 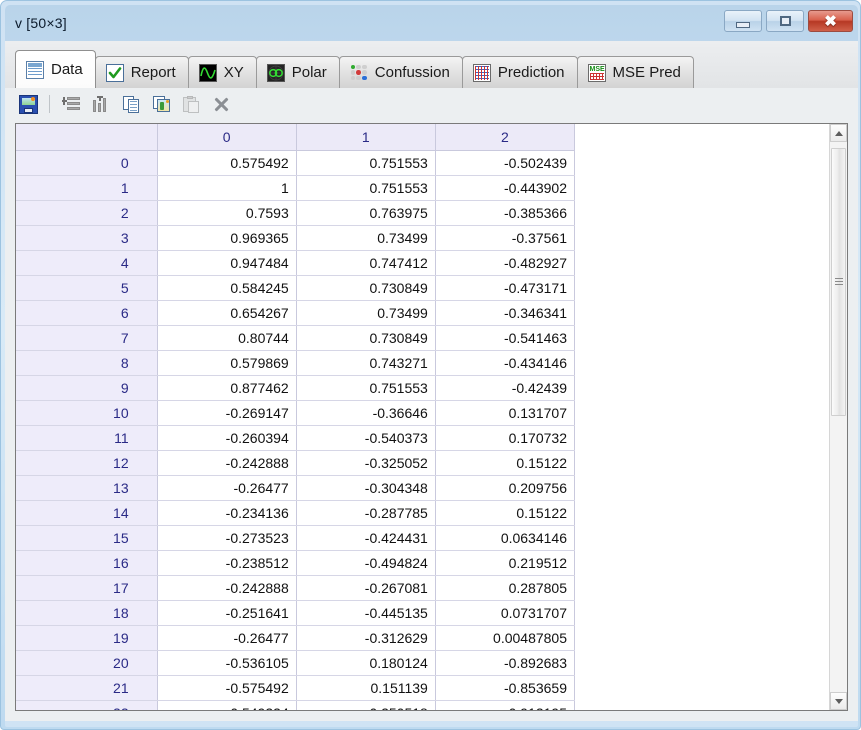 What do you see at coordinates (366, 513) in the screenshot?
I see `cell: -0.287785` at bounding box center [366, 513].